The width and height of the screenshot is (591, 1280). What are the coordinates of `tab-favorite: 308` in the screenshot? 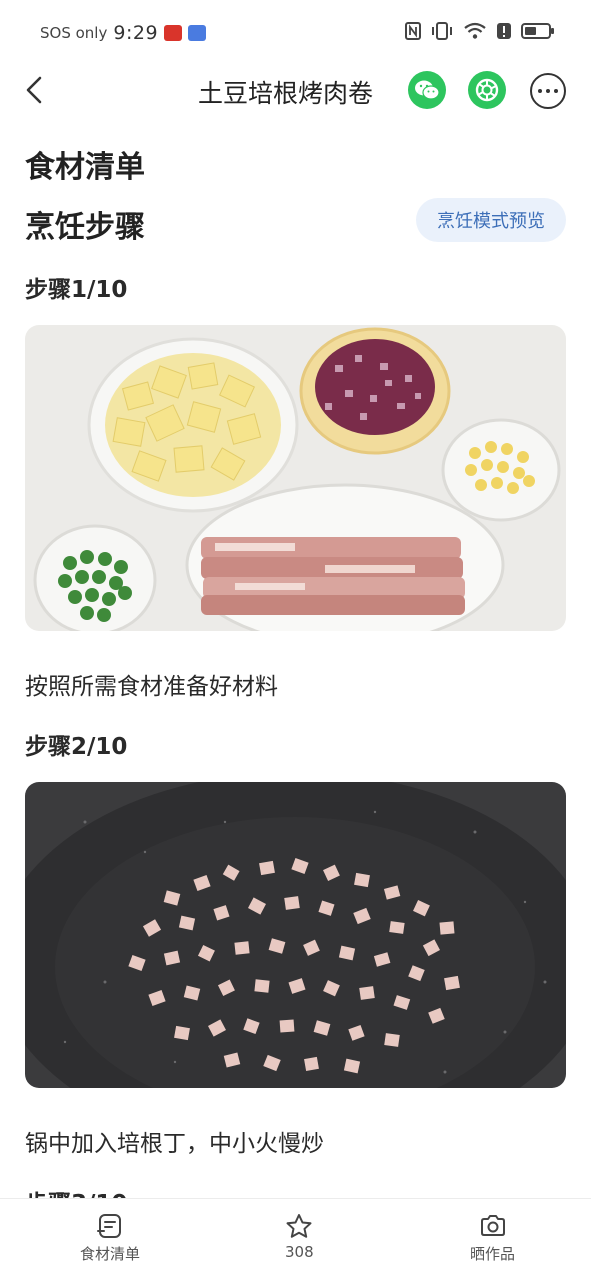 It's located at (299, 1237).